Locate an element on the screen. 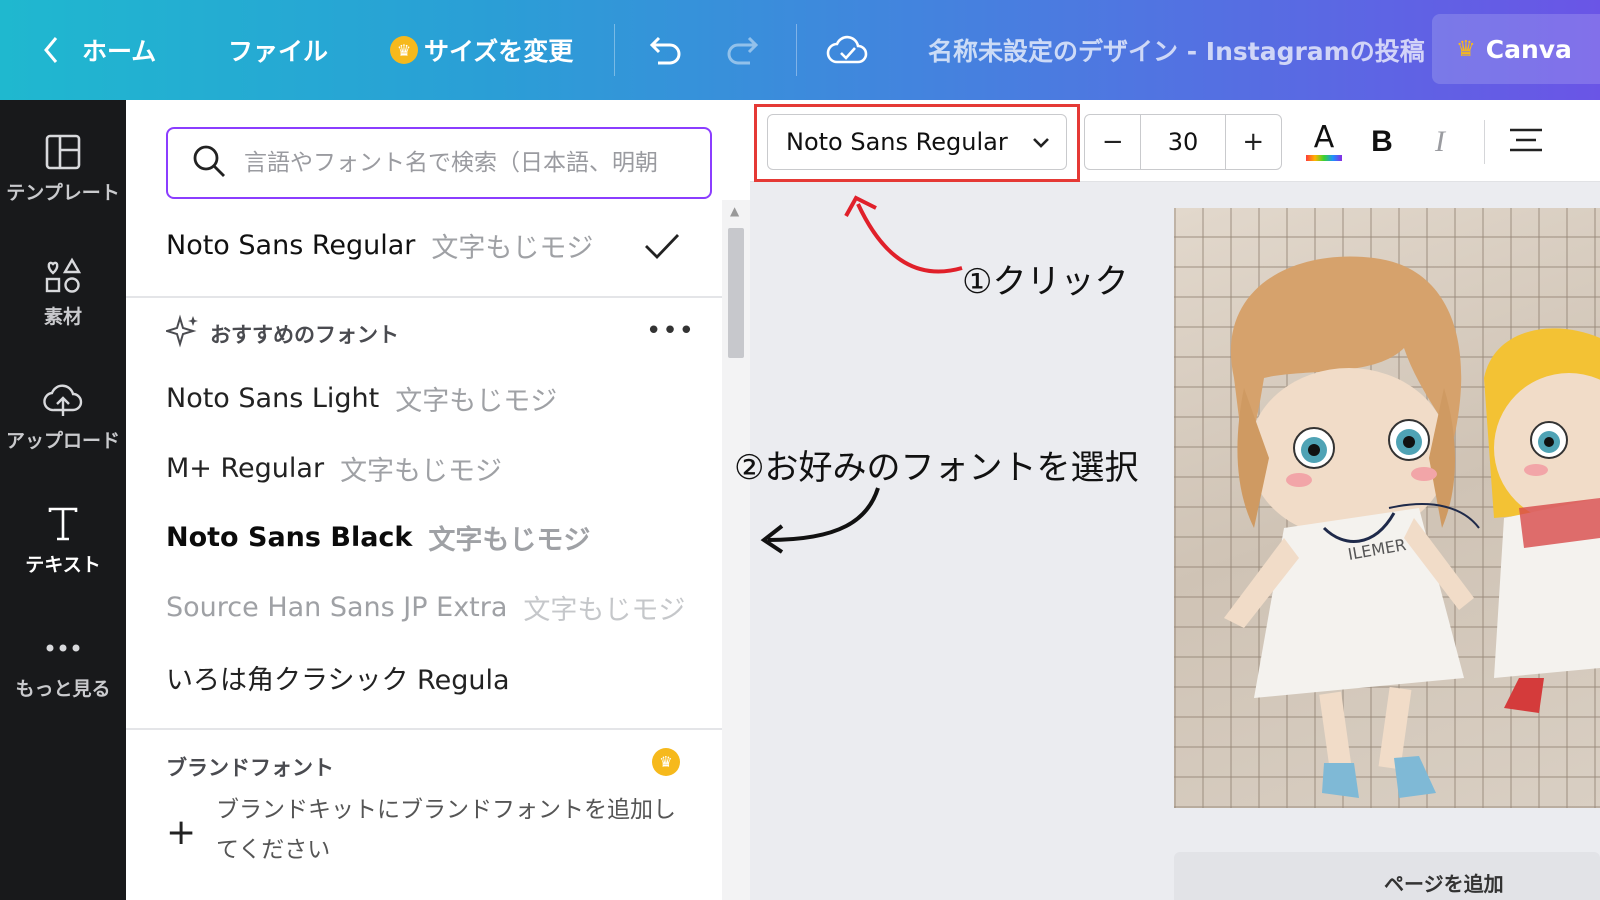 The image size is (1600, 900). annotation-arrows is located at coordinates (861, 374).